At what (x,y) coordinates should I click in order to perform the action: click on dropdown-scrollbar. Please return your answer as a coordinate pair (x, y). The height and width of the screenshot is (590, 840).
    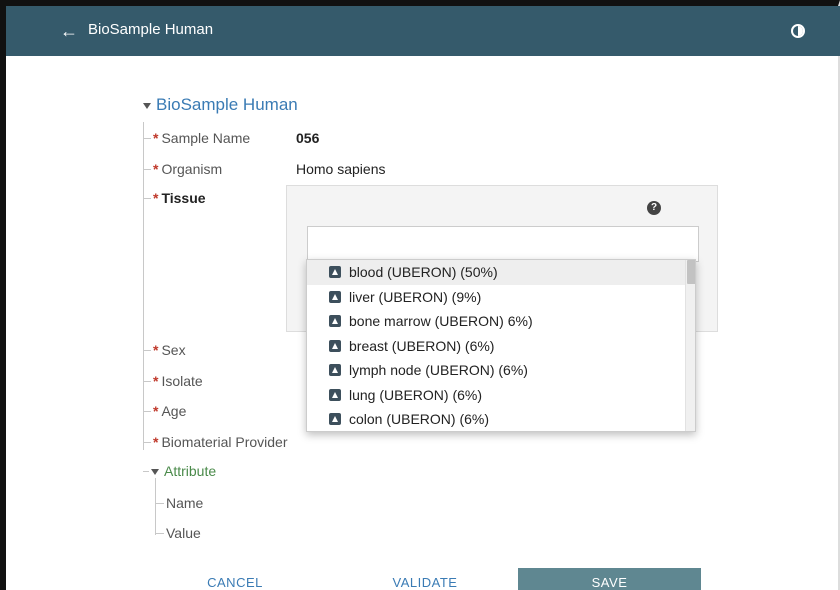
    Looking at the image, I should click on (690, 345).